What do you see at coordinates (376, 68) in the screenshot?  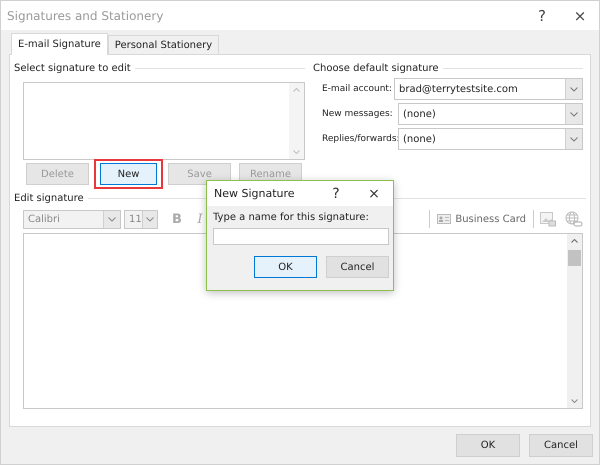 I see `section-label: Choose default signature` at bounding box center [376, 68].